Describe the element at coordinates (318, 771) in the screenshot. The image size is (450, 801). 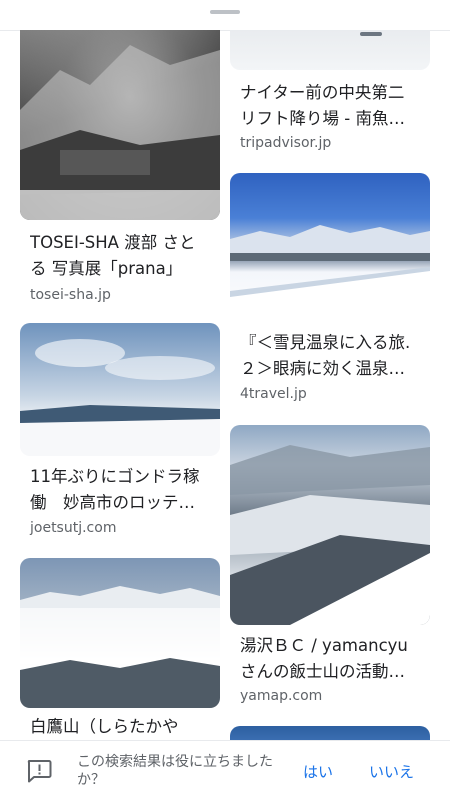
I see `feedback-yes-button: はい` at that location.